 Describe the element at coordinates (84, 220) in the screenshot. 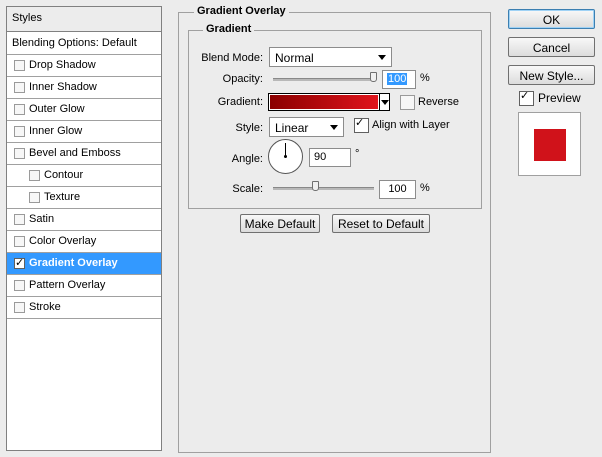

I see `style-item-satin: Satin` at that location.